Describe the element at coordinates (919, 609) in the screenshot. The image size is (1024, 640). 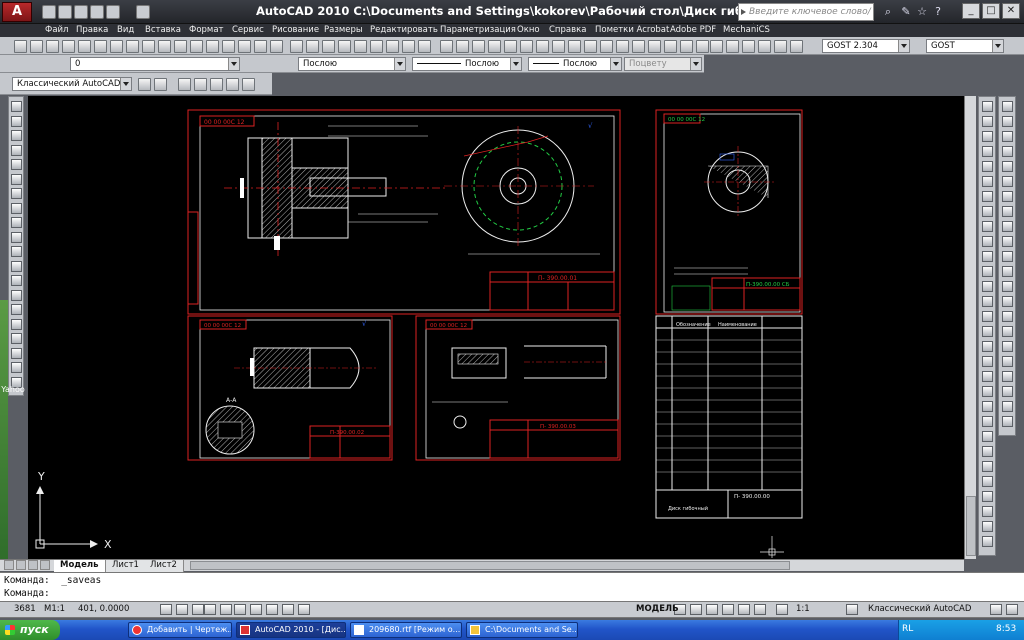
I see `status-workspace: Классический AutoCAD` at that location.